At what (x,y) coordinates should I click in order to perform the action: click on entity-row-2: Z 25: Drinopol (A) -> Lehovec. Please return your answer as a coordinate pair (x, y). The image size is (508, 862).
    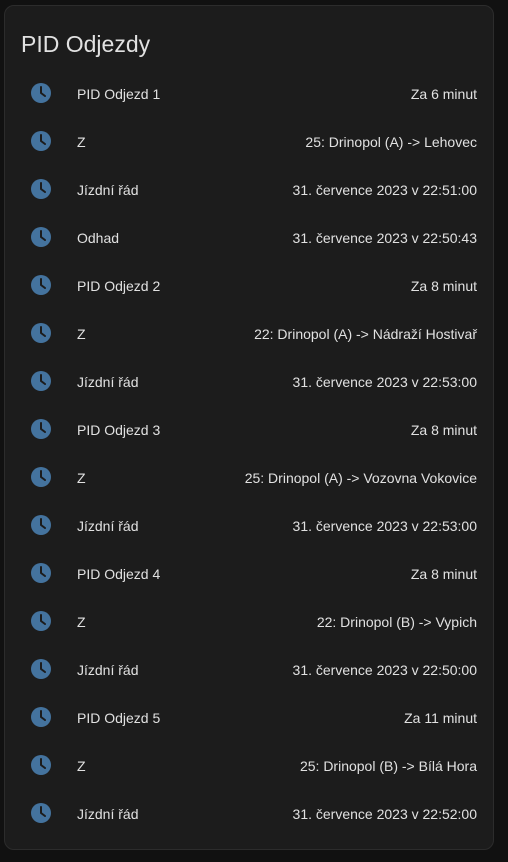
    Looking at the image, I should click on (249, 142).